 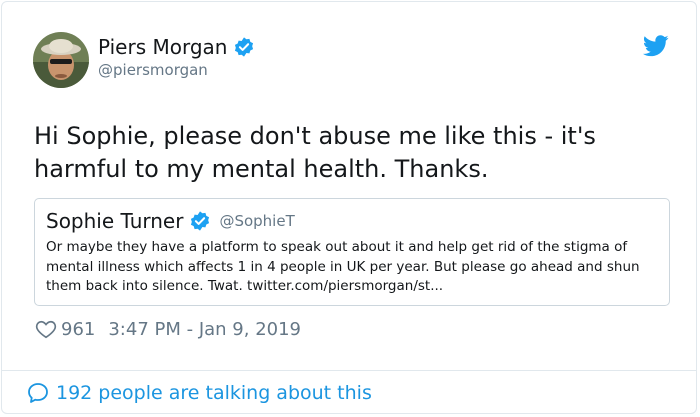 What do you see at coordinates (38, 393) in the screenshot?
I see `speech-bubble-icon` at bounding box center [38, 393].